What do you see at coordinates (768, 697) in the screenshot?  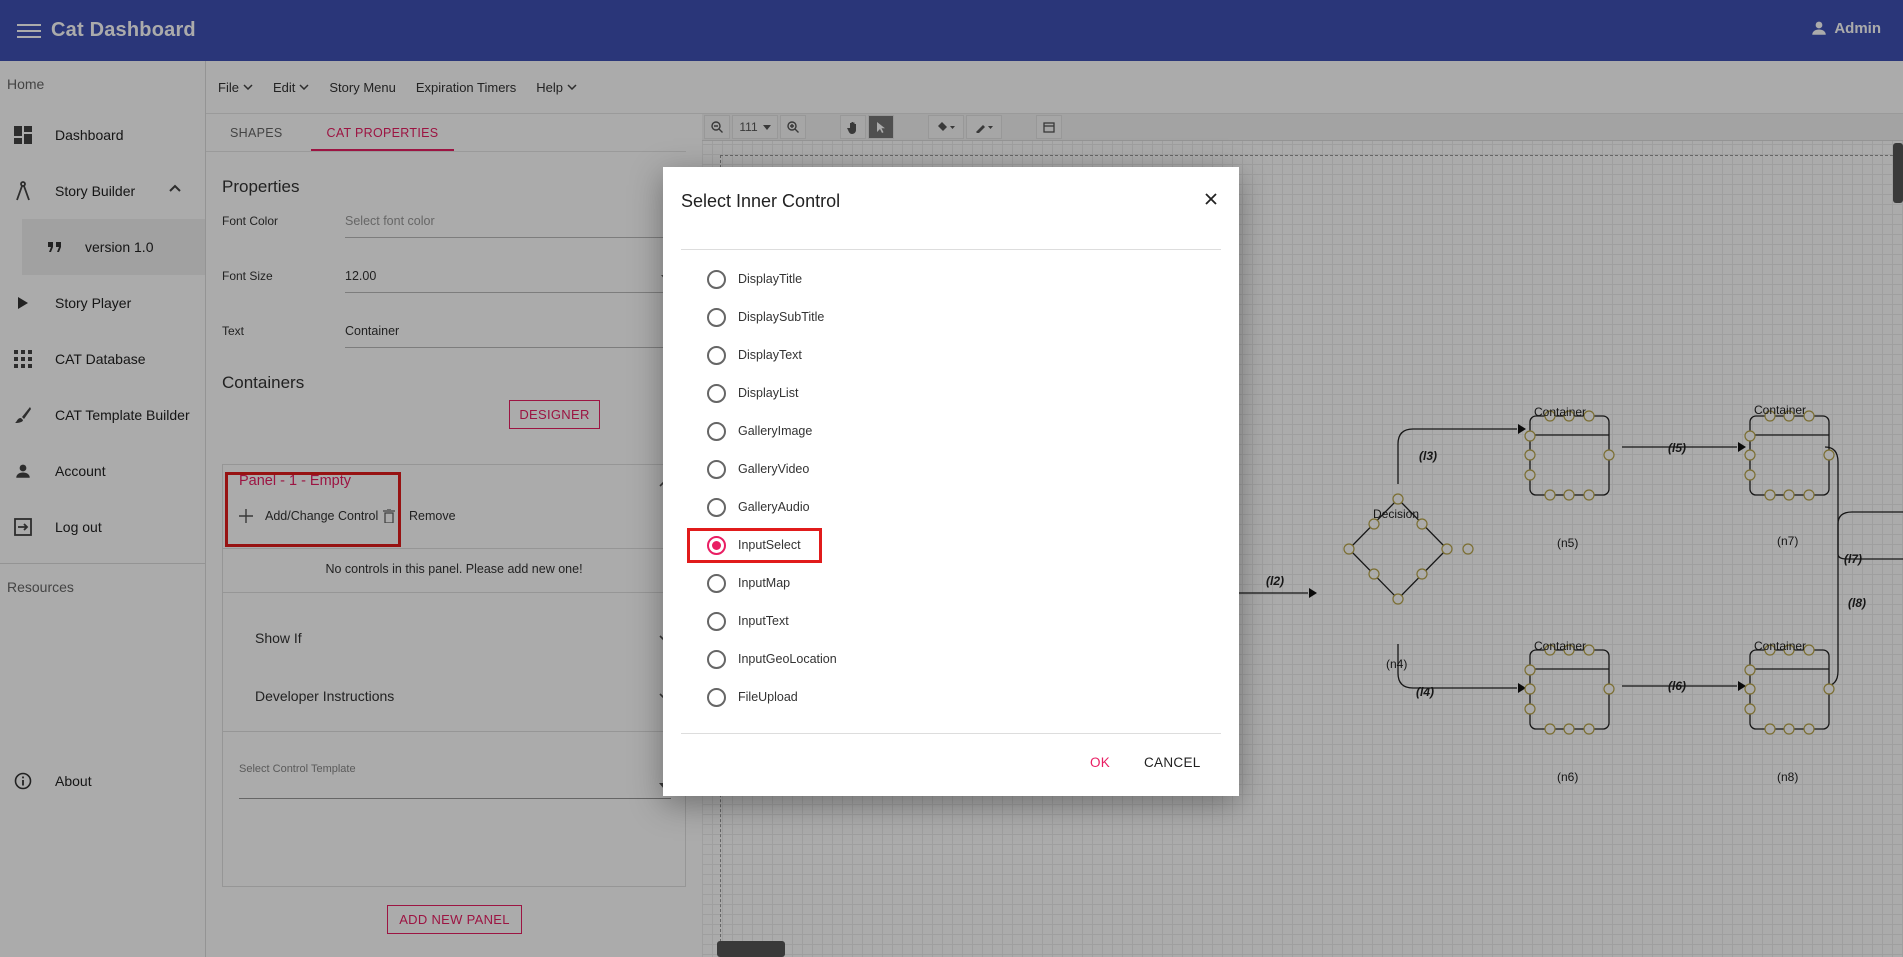 I see `option-label: FileUpload` at bounding box center [768, 697].